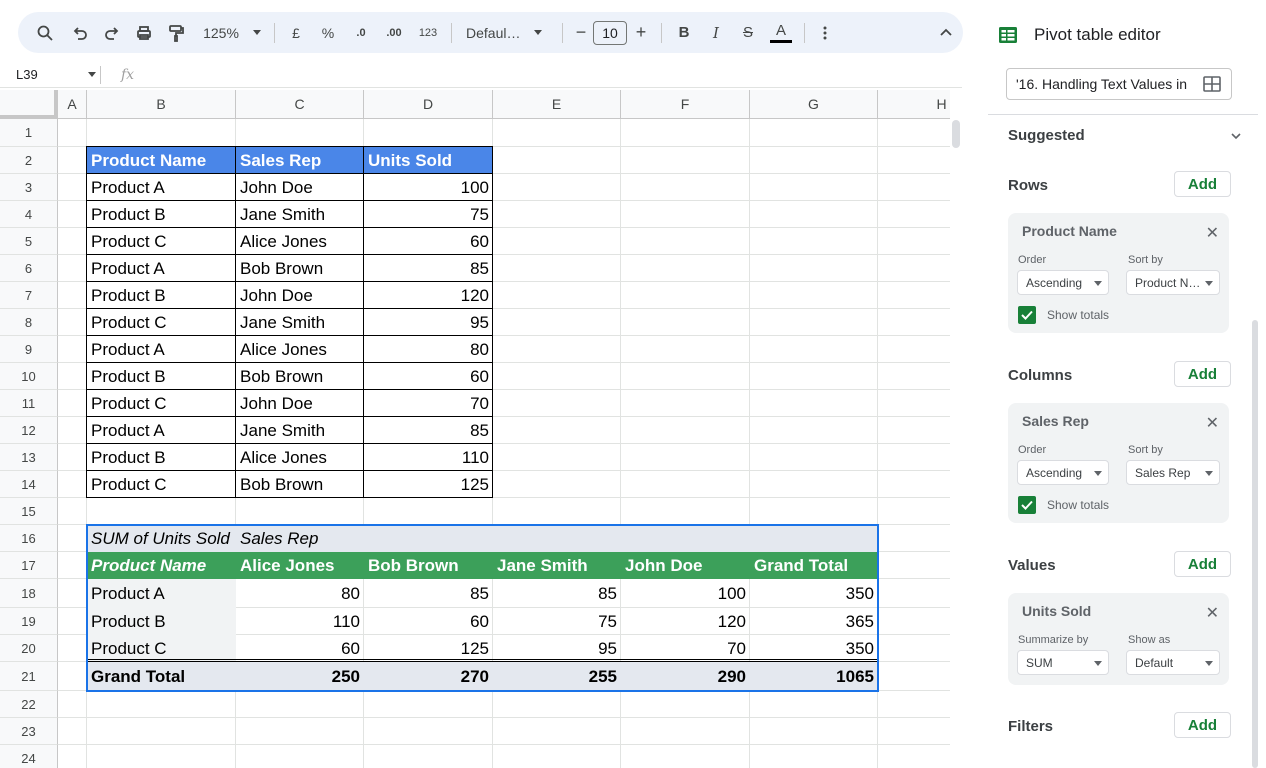  Describe the element at coordinates (29, 322) in the screenshot. I see `row-header-8: 8` at that location.